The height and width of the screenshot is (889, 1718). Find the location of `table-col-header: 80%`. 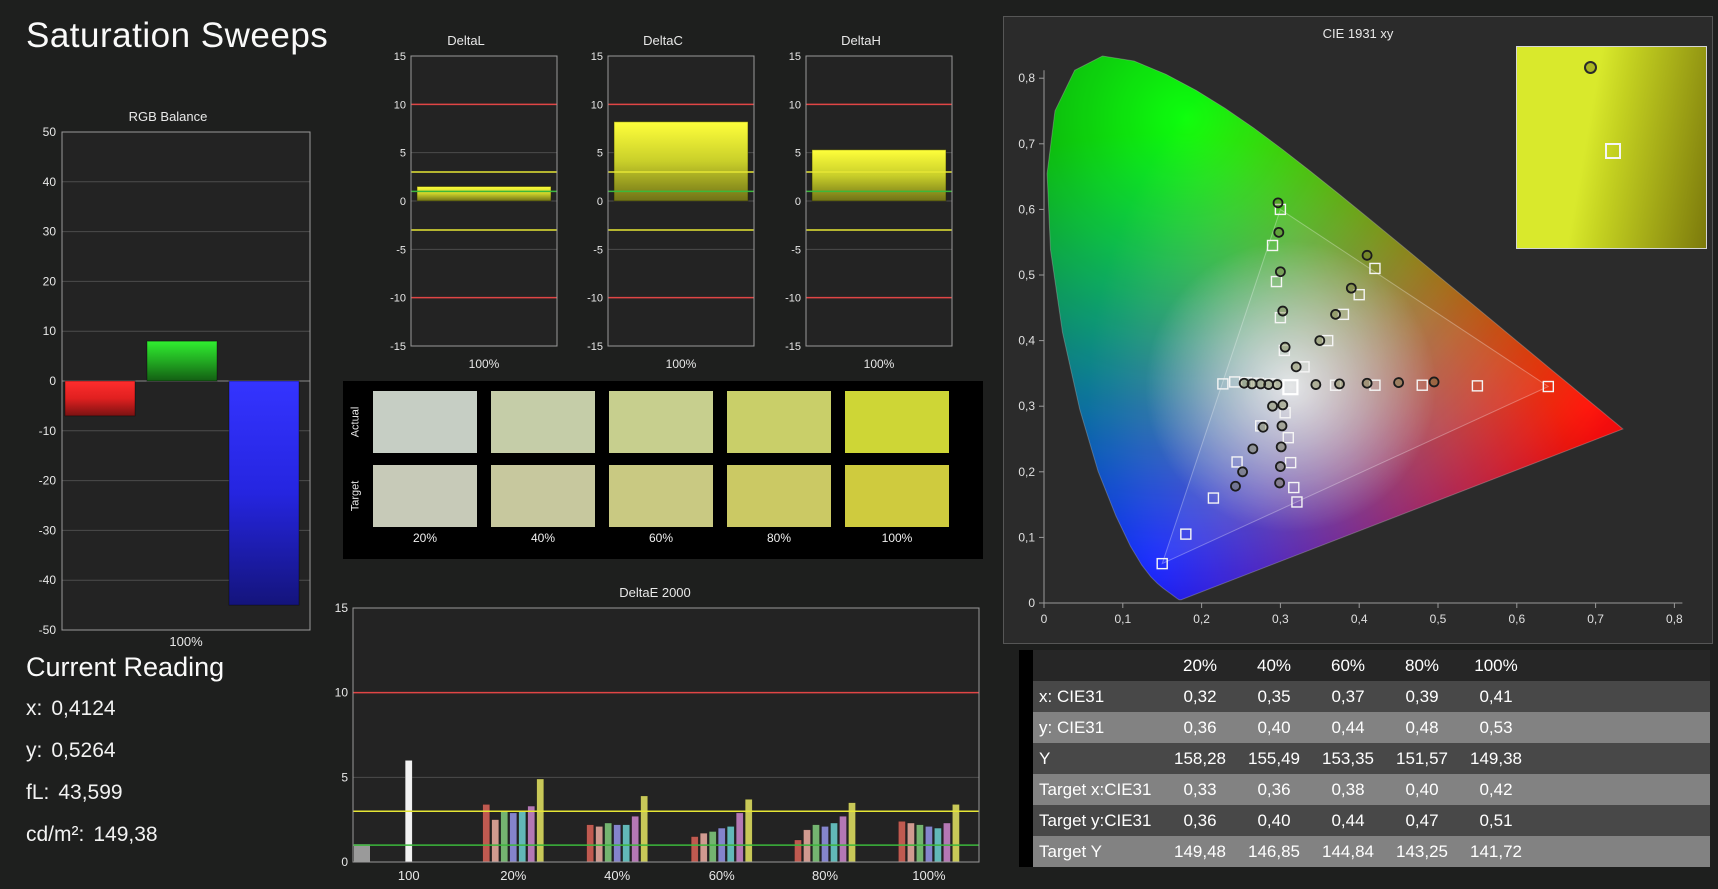

table-col-header: 80% is located at coordinates (1422, 665).